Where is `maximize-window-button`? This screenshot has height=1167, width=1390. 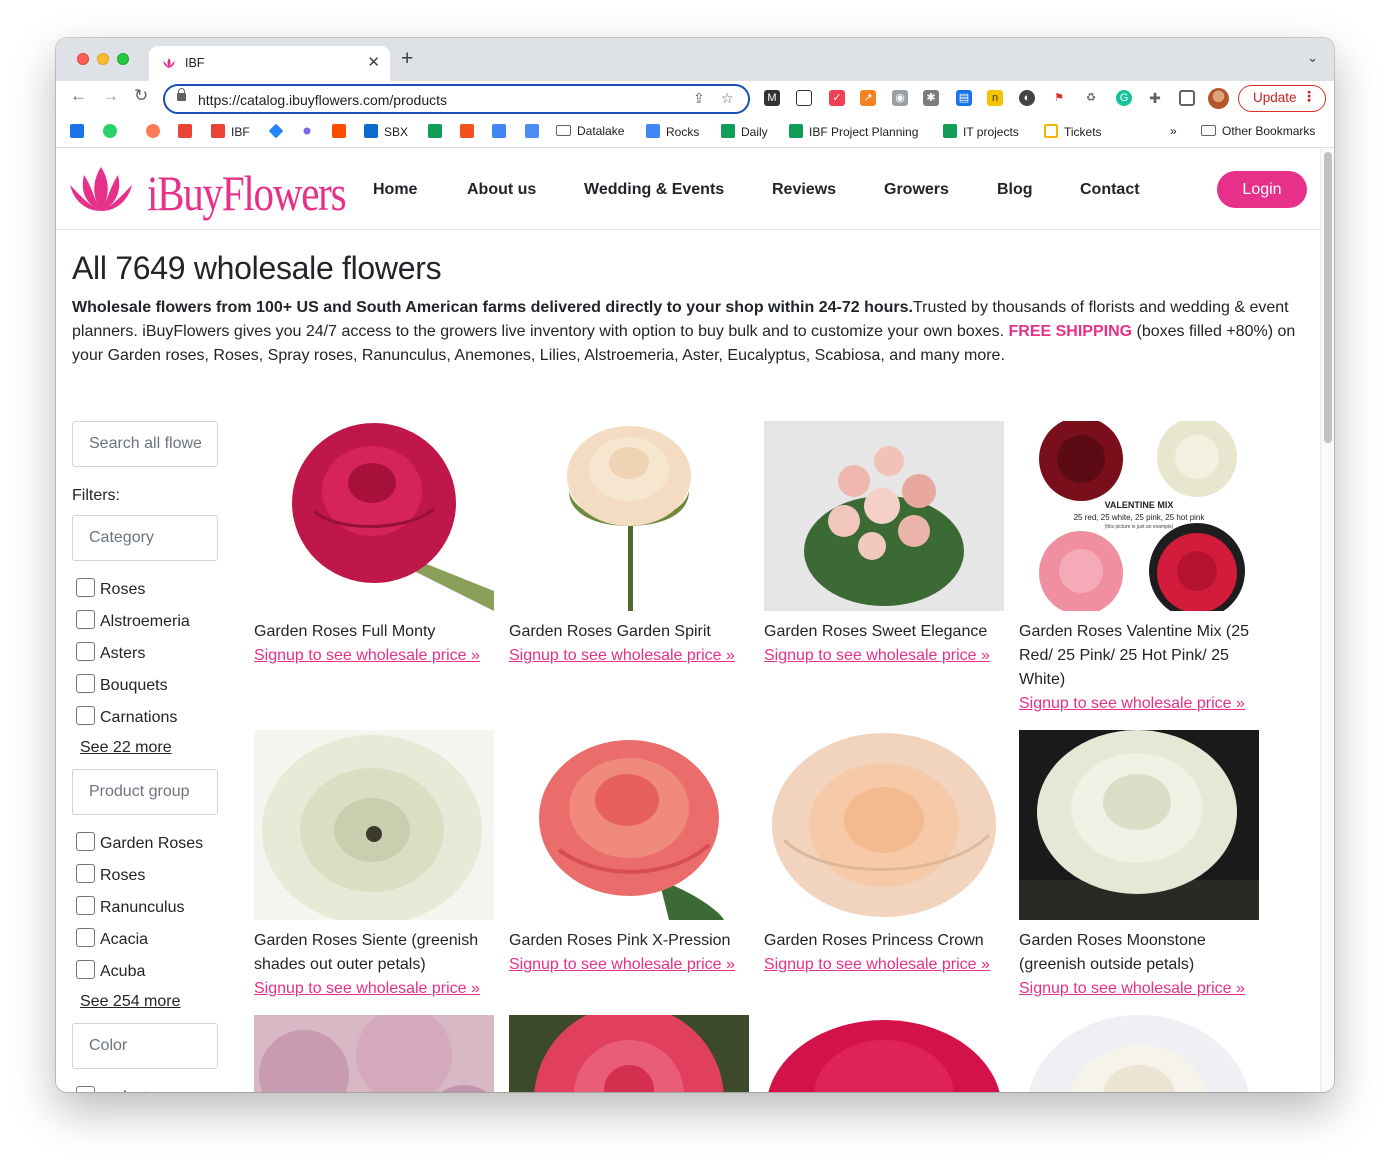
maximize-window-button is located at coordinates (123, 59).